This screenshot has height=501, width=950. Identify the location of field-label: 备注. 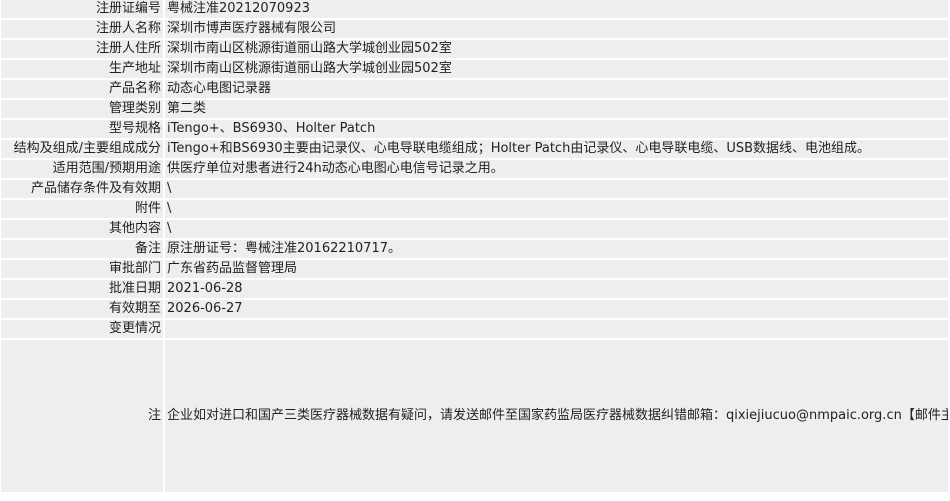
(82, 249).